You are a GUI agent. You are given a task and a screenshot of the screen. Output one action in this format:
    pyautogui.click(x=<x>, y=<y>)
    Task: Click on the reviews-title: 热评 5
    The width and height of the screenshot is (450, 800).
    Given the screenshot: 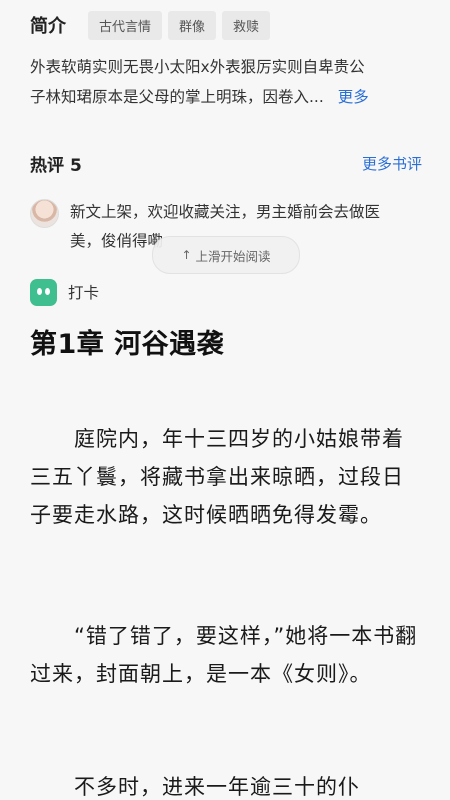 What is the action you would take?
    pyautogui.click(x=56, y=163)
    